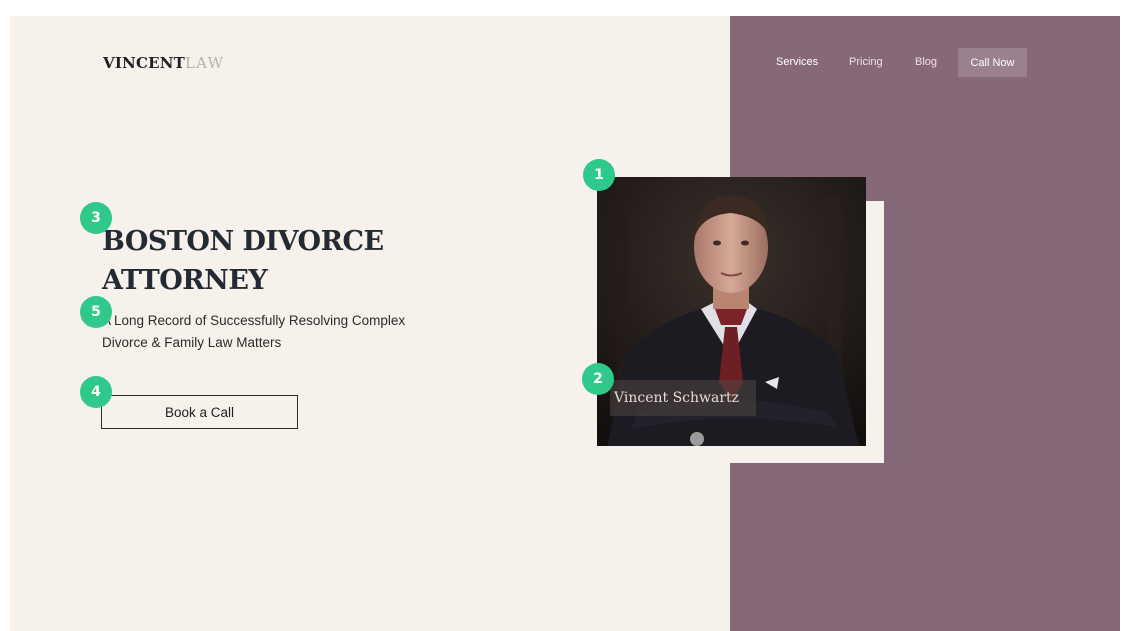 This screenshot has width=1133, height=631. Describe the element at coordinates (205, 63) in the screenshot. I see `logo-light: LAW` at that location.